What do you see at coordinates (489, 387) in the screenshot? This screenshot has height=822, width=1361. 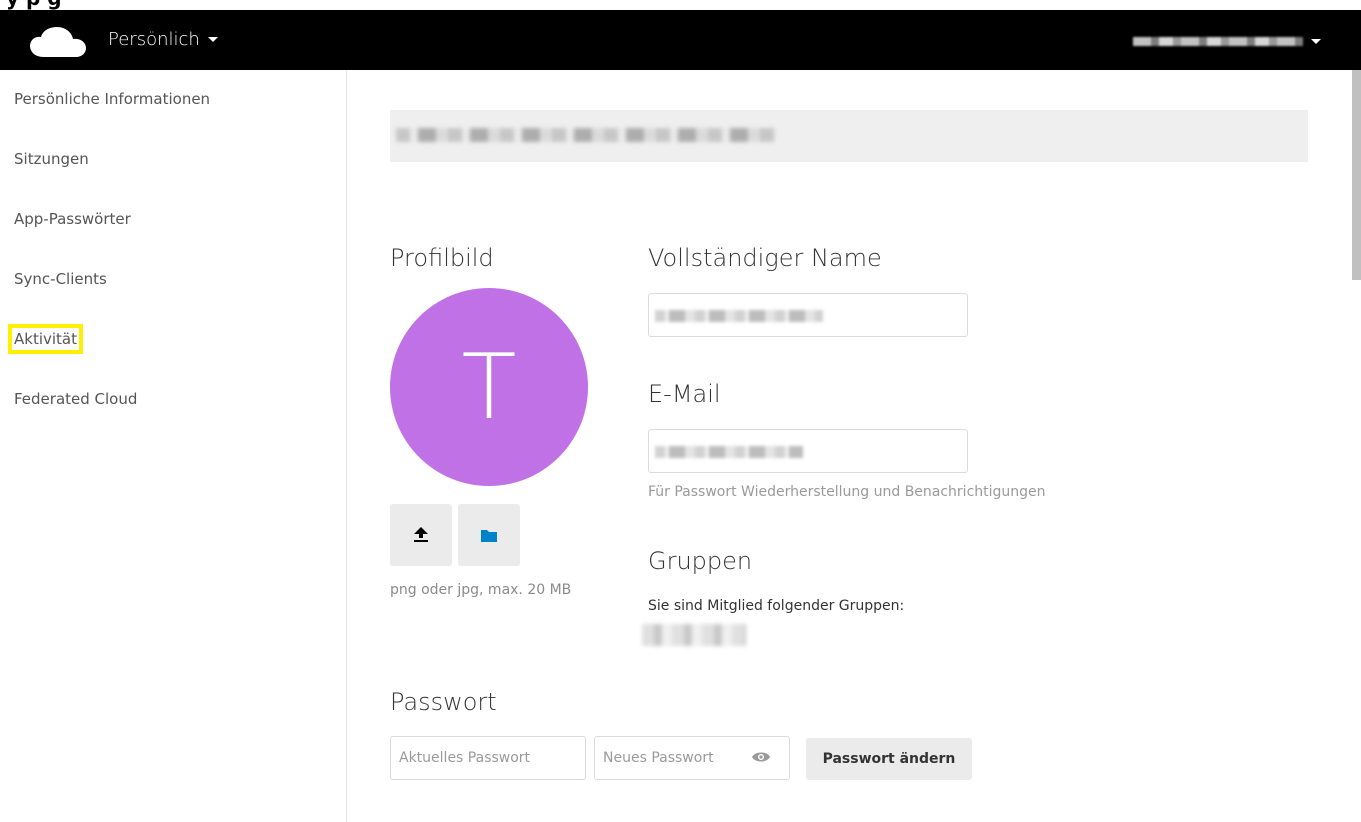 I see `avatar: T` at bounding box center [489, 387].